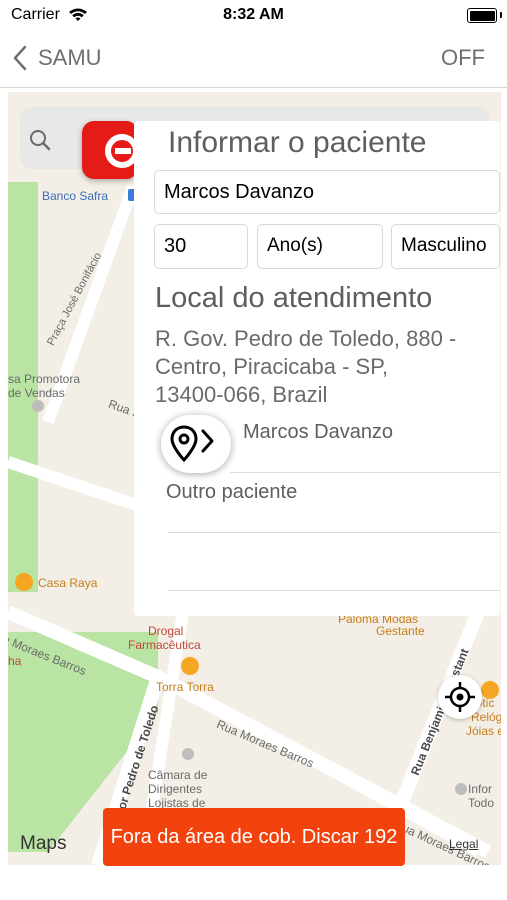 This screenshot has height=900, width=507. I want to click on map-label: Casa Raya, so click(68, 583).